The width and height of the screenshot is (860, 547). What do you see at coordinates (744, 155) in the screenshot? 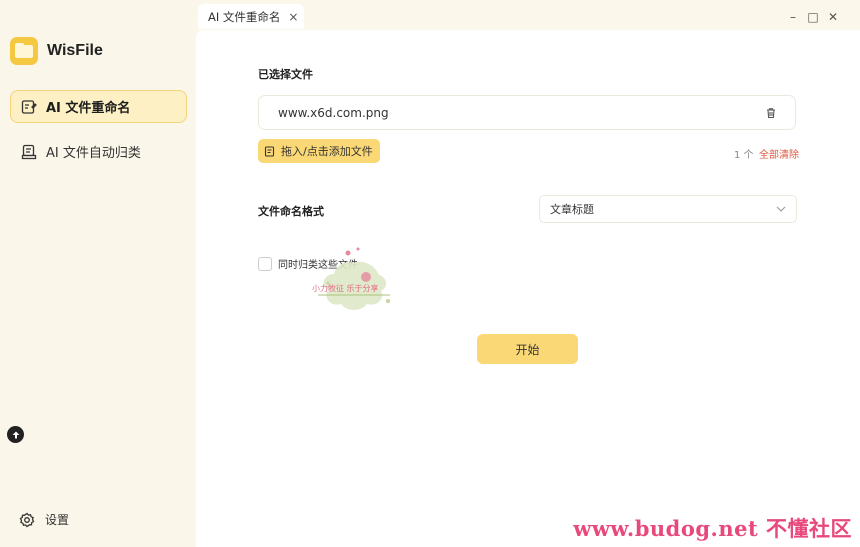
I see `file-count: 1 个` at bounding box center [744, 155].